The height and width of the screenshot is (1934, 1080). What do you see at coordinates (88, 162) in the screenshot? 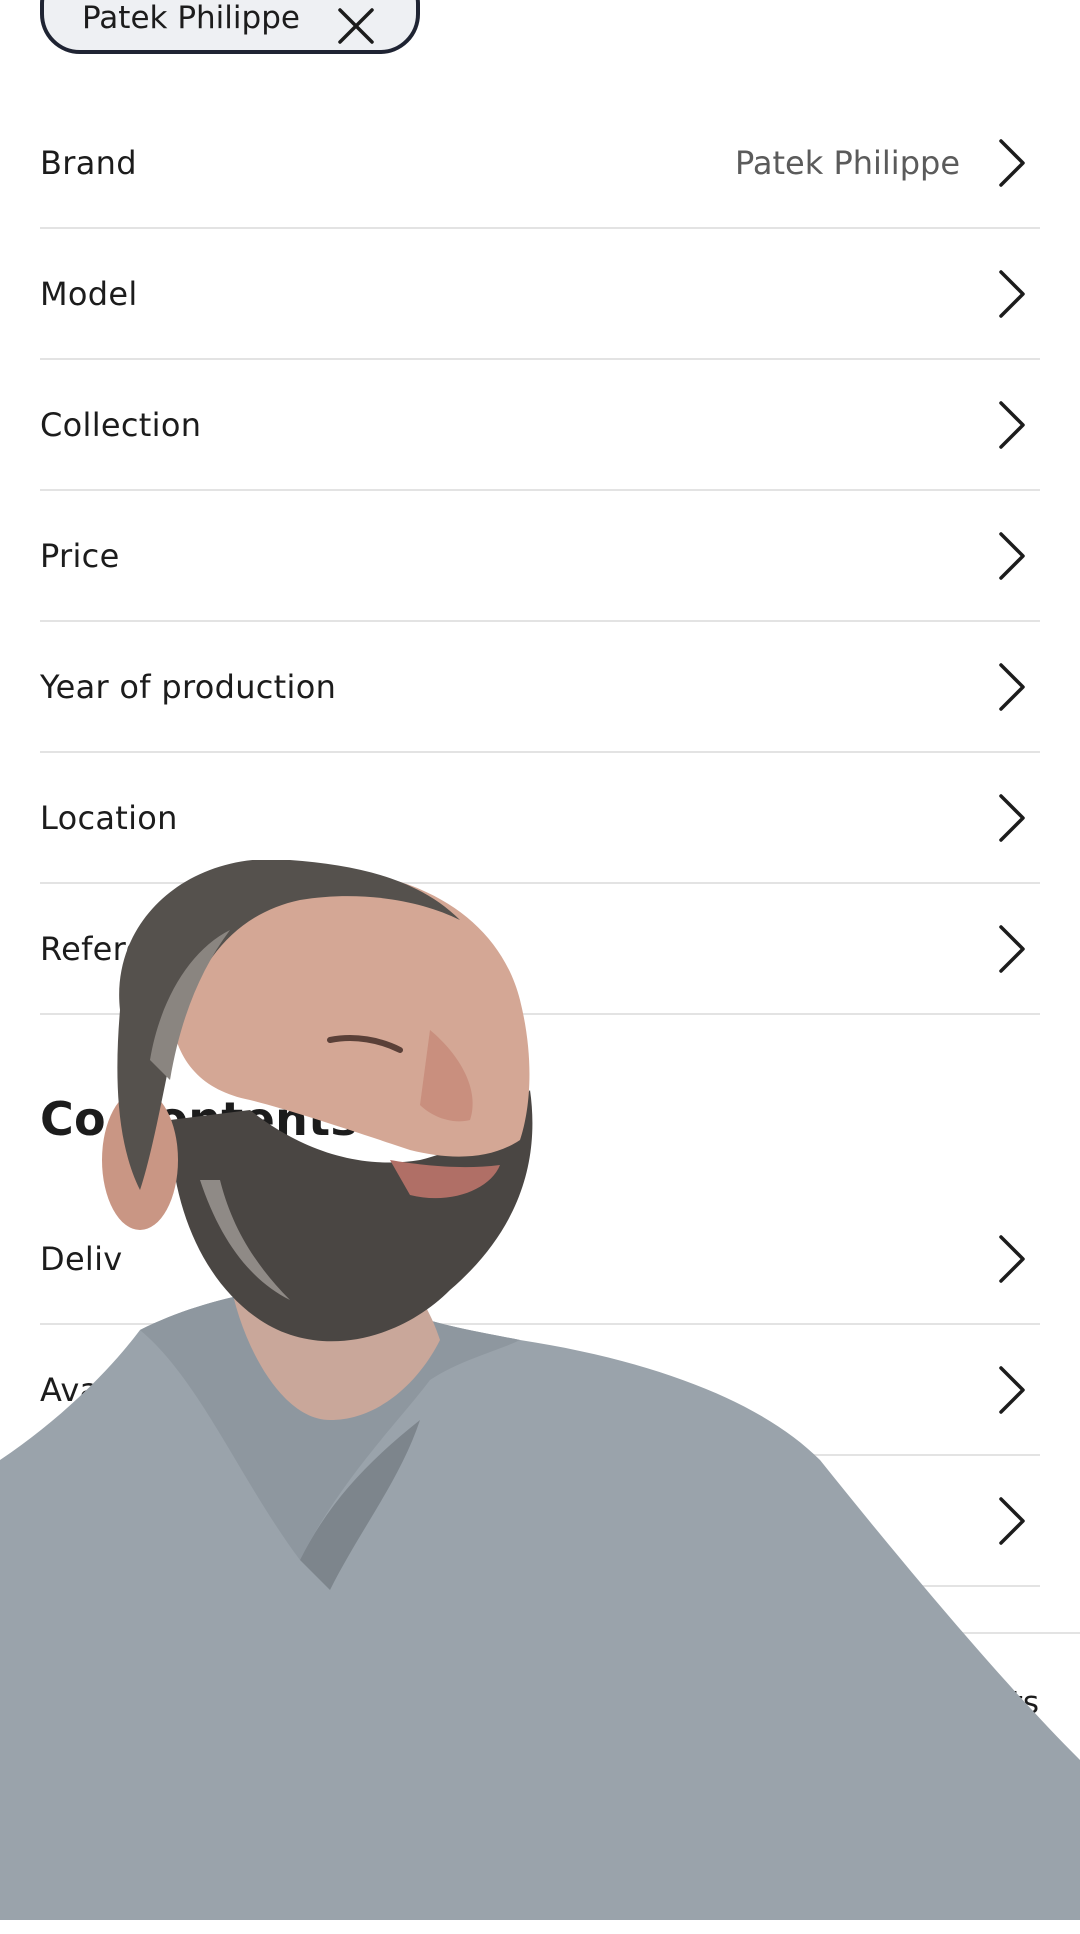
I see `filter-row-label: Brand` at bounding box center [88, 162].